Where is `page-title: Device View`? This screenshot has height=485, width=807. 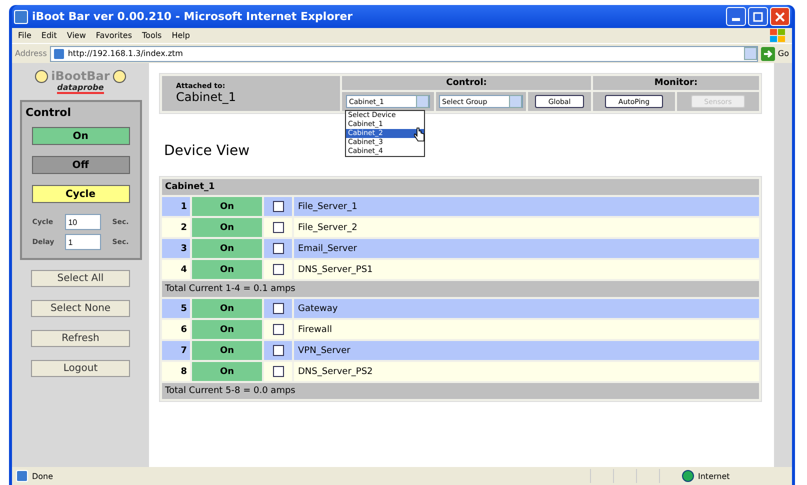
page-title: Device View is located at coordinates (207, 151).